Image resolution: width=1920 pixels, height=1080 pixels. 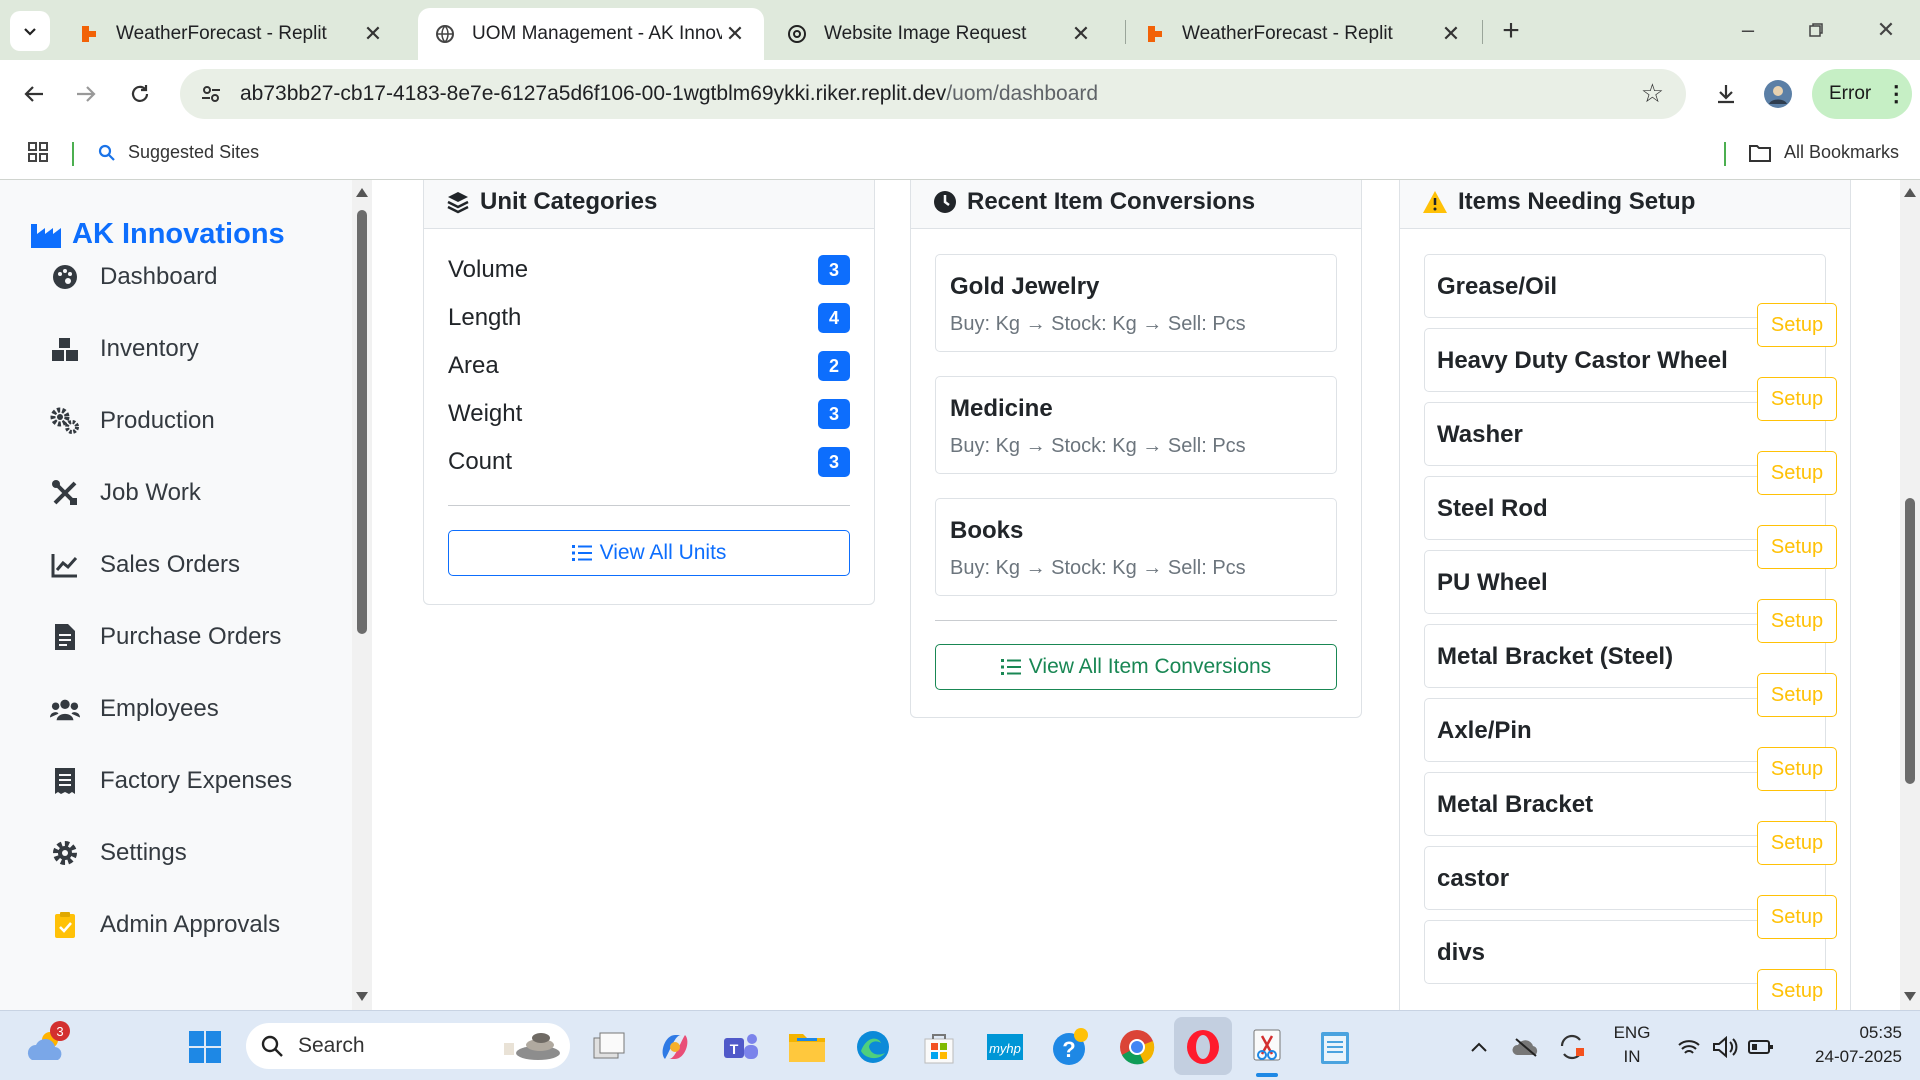 I want to click on sidebar-item-production: Production, so click(x=132, y=421).